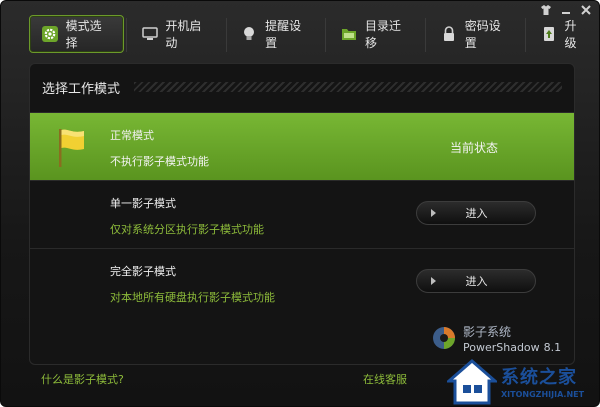  What do you see at coordinates (187, 229) in the screenshot?
I see `mode-desc: 仅对系统分区执行影子模式功能` at bounding box center [187, 229].